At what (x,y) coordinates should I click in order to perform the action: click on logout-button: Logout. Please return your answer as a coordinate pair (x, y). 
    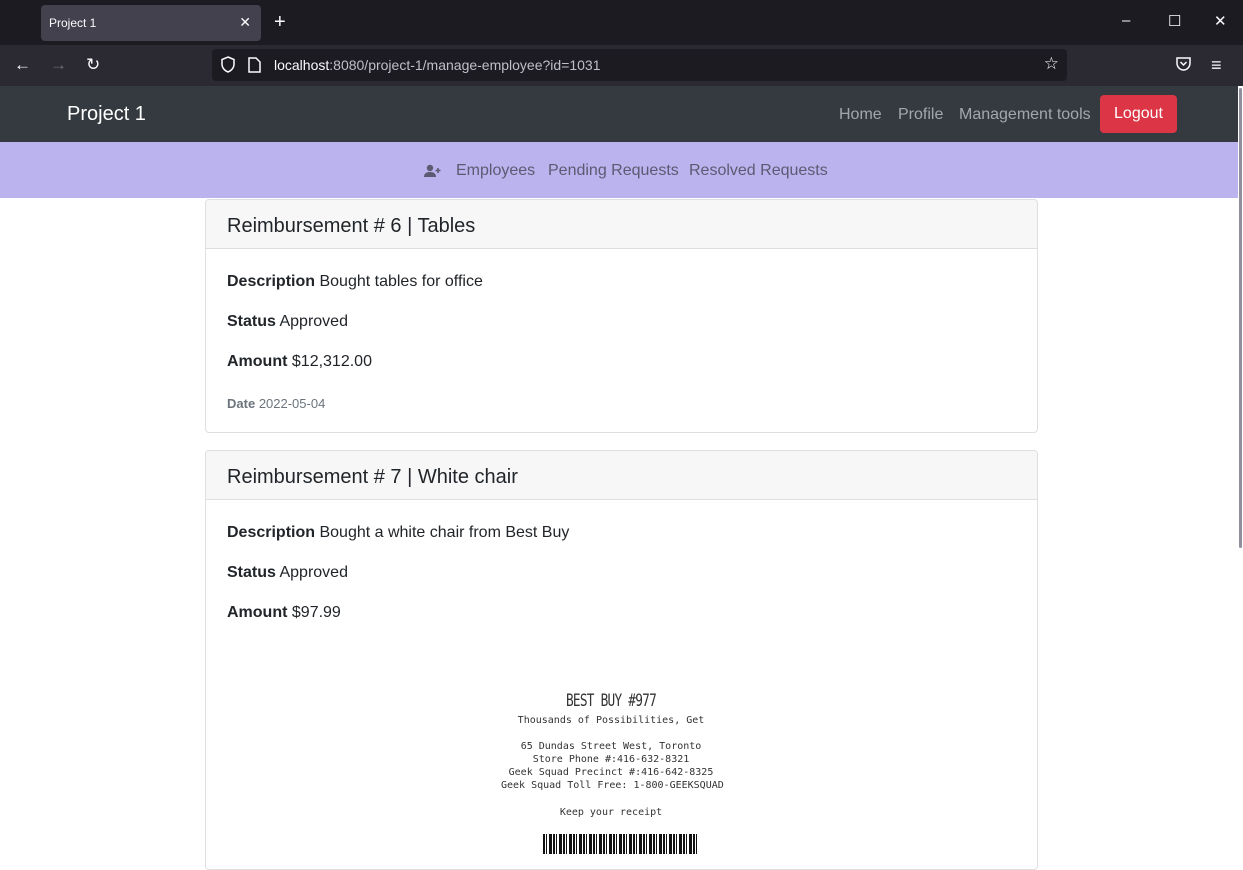
    Looking at the image, I should click on (1138, 114).